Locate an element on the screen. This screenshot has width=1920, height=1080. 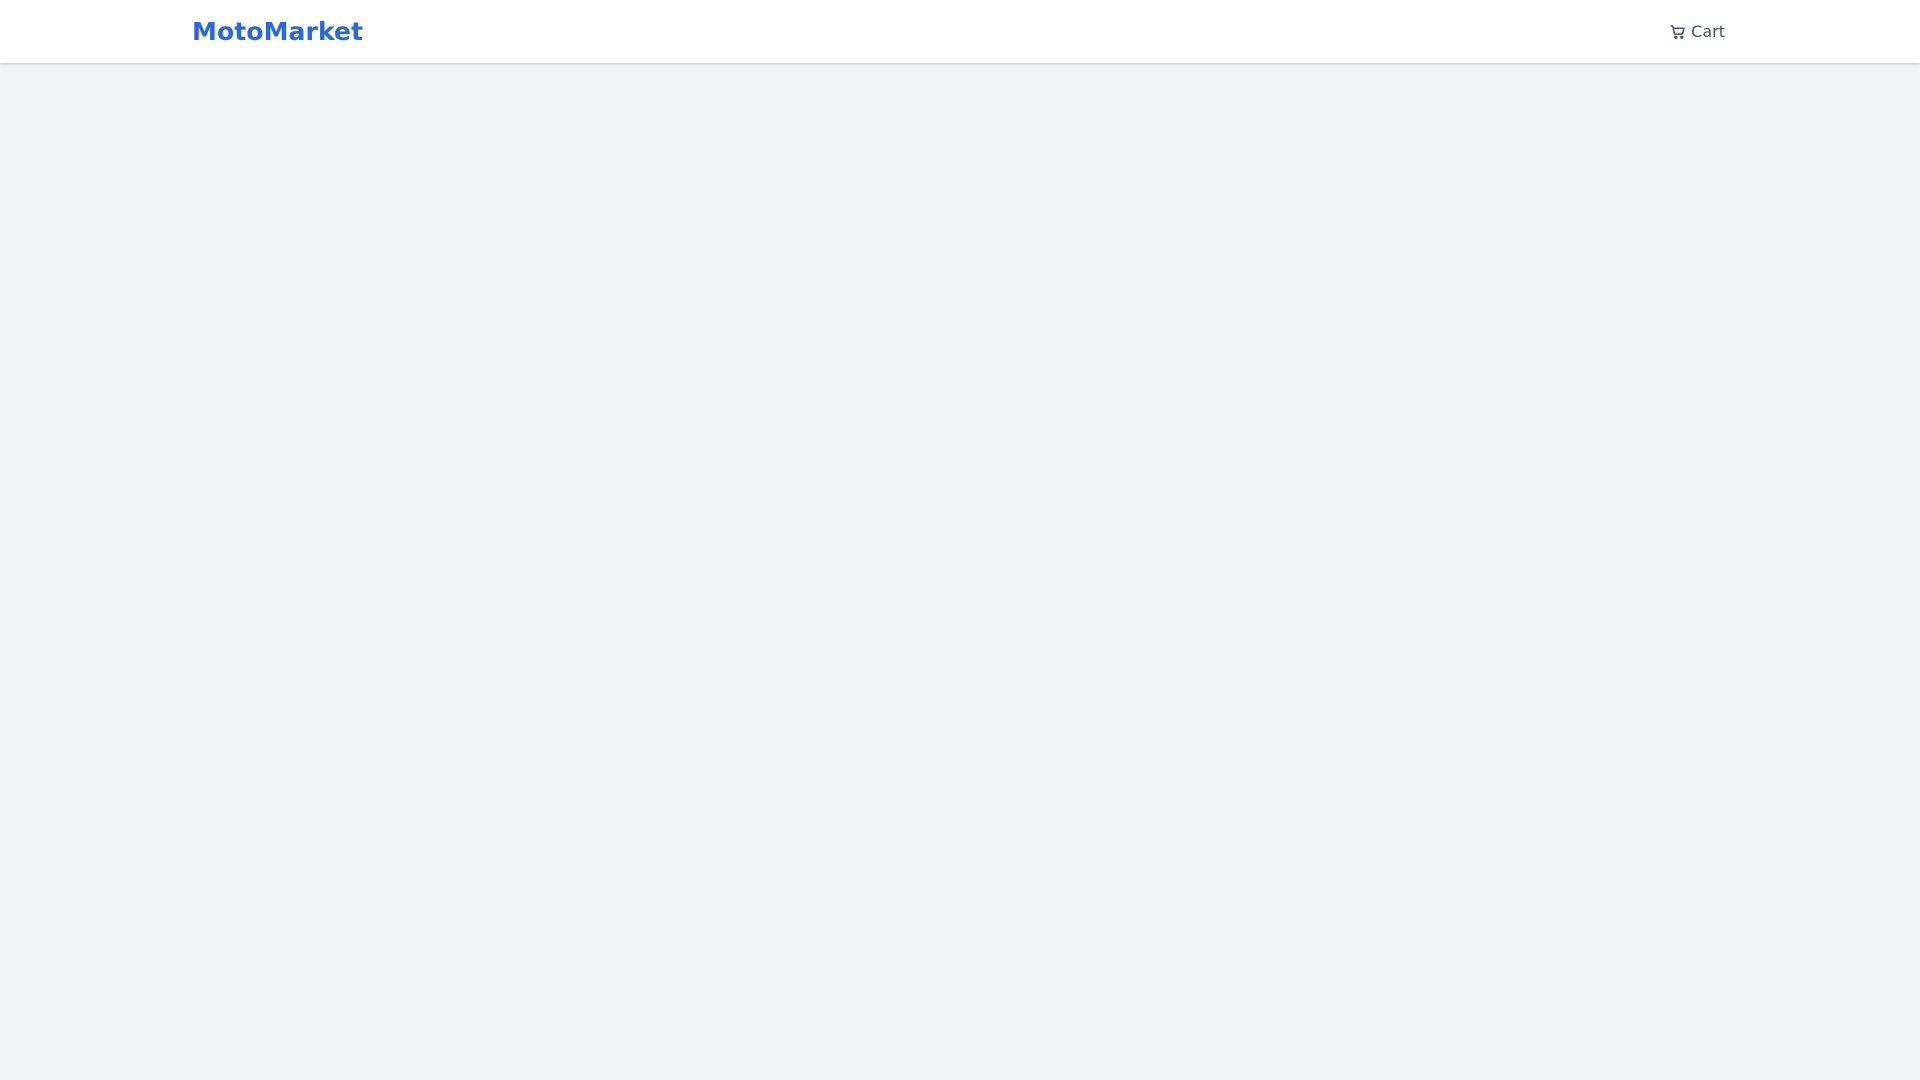
top-navigation-bar: MotoMarket Cart is located at coordinates (960, 31).